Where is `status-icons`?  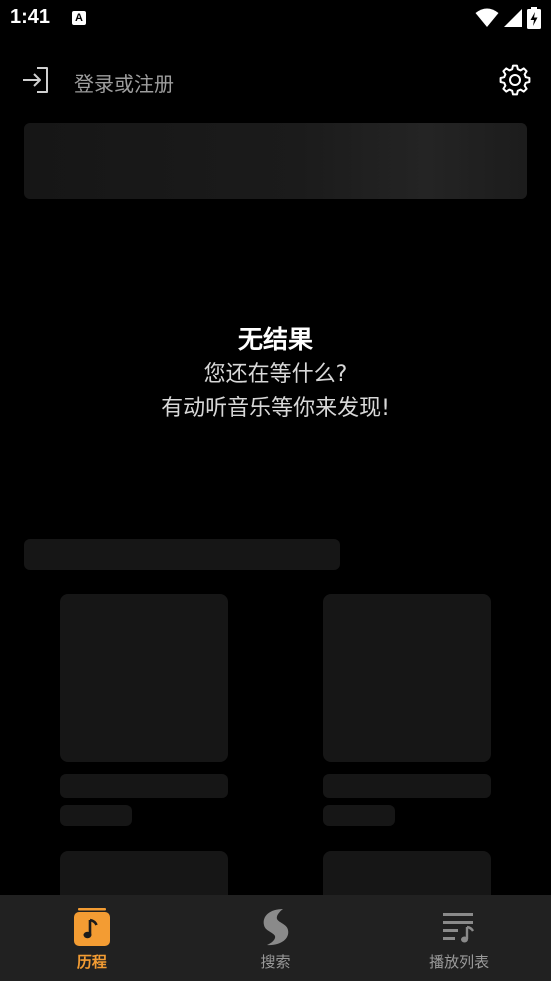
status-icons is located at coordinates (508, 18).